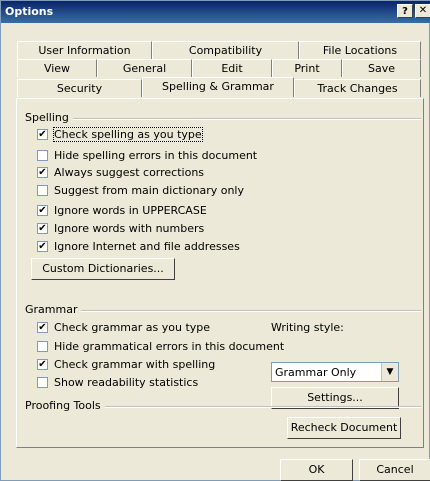 This screenshot has height=481, width=430. I want to click on check-grammar-with-spelling: ✔ Check grammar with spelling, so click(126, 364).